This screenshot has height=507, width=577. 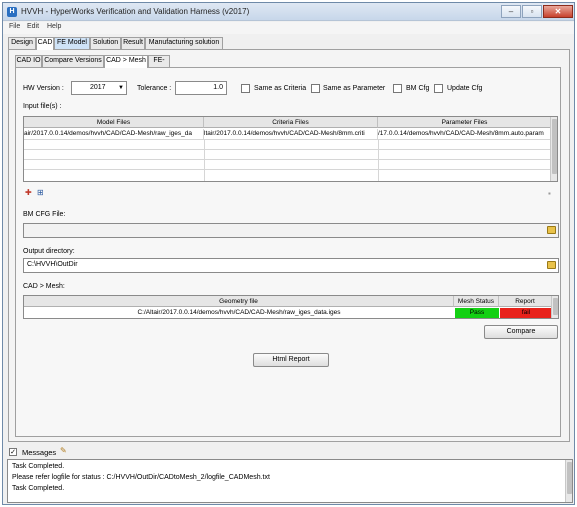 I want to click on tab-result: Result, so click(x=133, y=43).